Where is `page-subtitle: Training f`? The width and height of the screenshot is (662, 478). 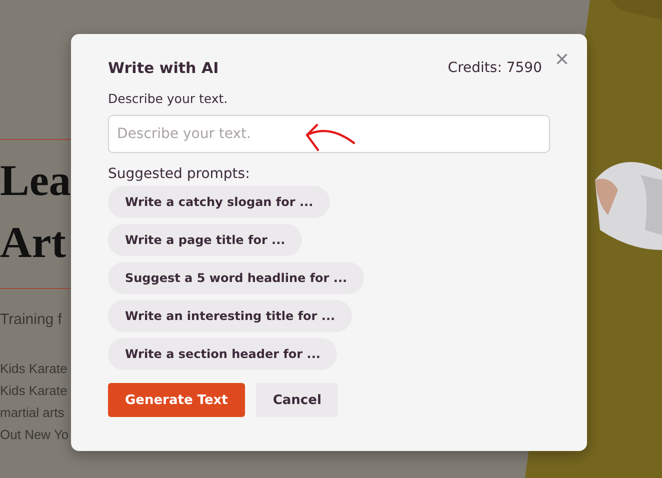
page-subtitle: Training f is located at coordinates (31, 319).